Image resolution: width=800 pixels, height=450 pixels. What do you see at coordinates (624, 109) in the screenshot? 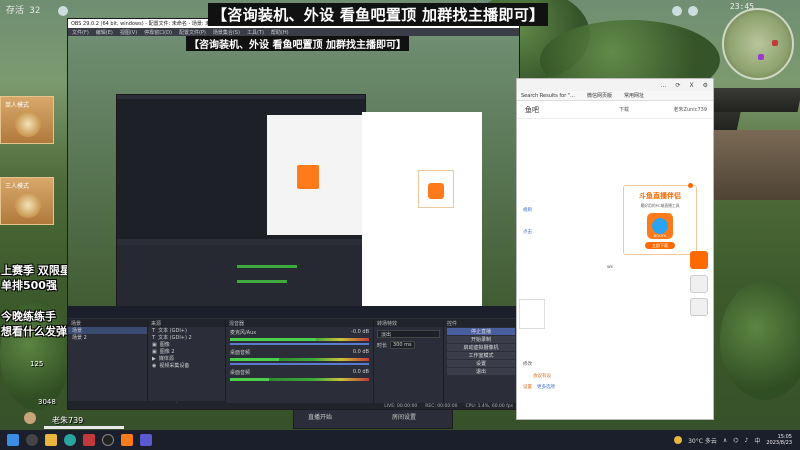
I see `download-link: 下载` at bounding box center [624, 109].